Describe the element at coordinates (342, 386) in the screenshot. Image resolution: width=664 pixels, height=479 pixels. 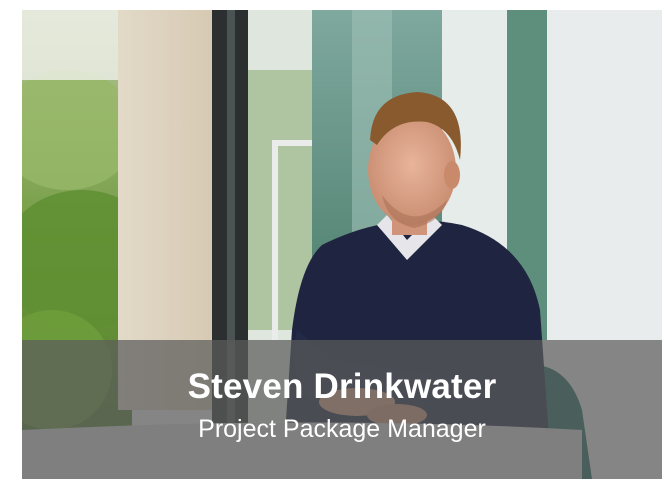
I see `person-name: Steven Drinkwater` at that location.